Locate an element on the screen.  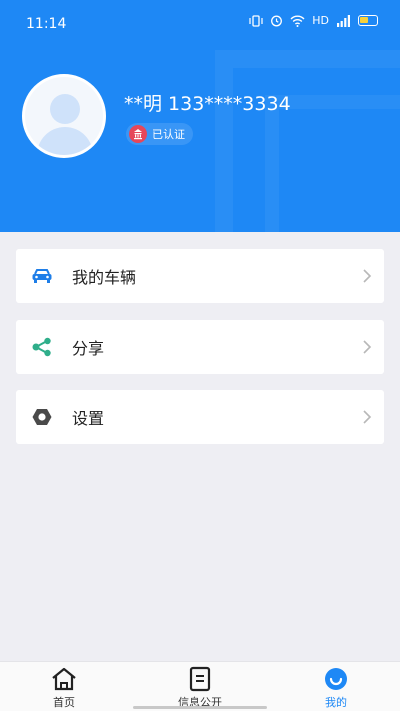
verified-badge: 已认证 is located at coordinates (159, 134).